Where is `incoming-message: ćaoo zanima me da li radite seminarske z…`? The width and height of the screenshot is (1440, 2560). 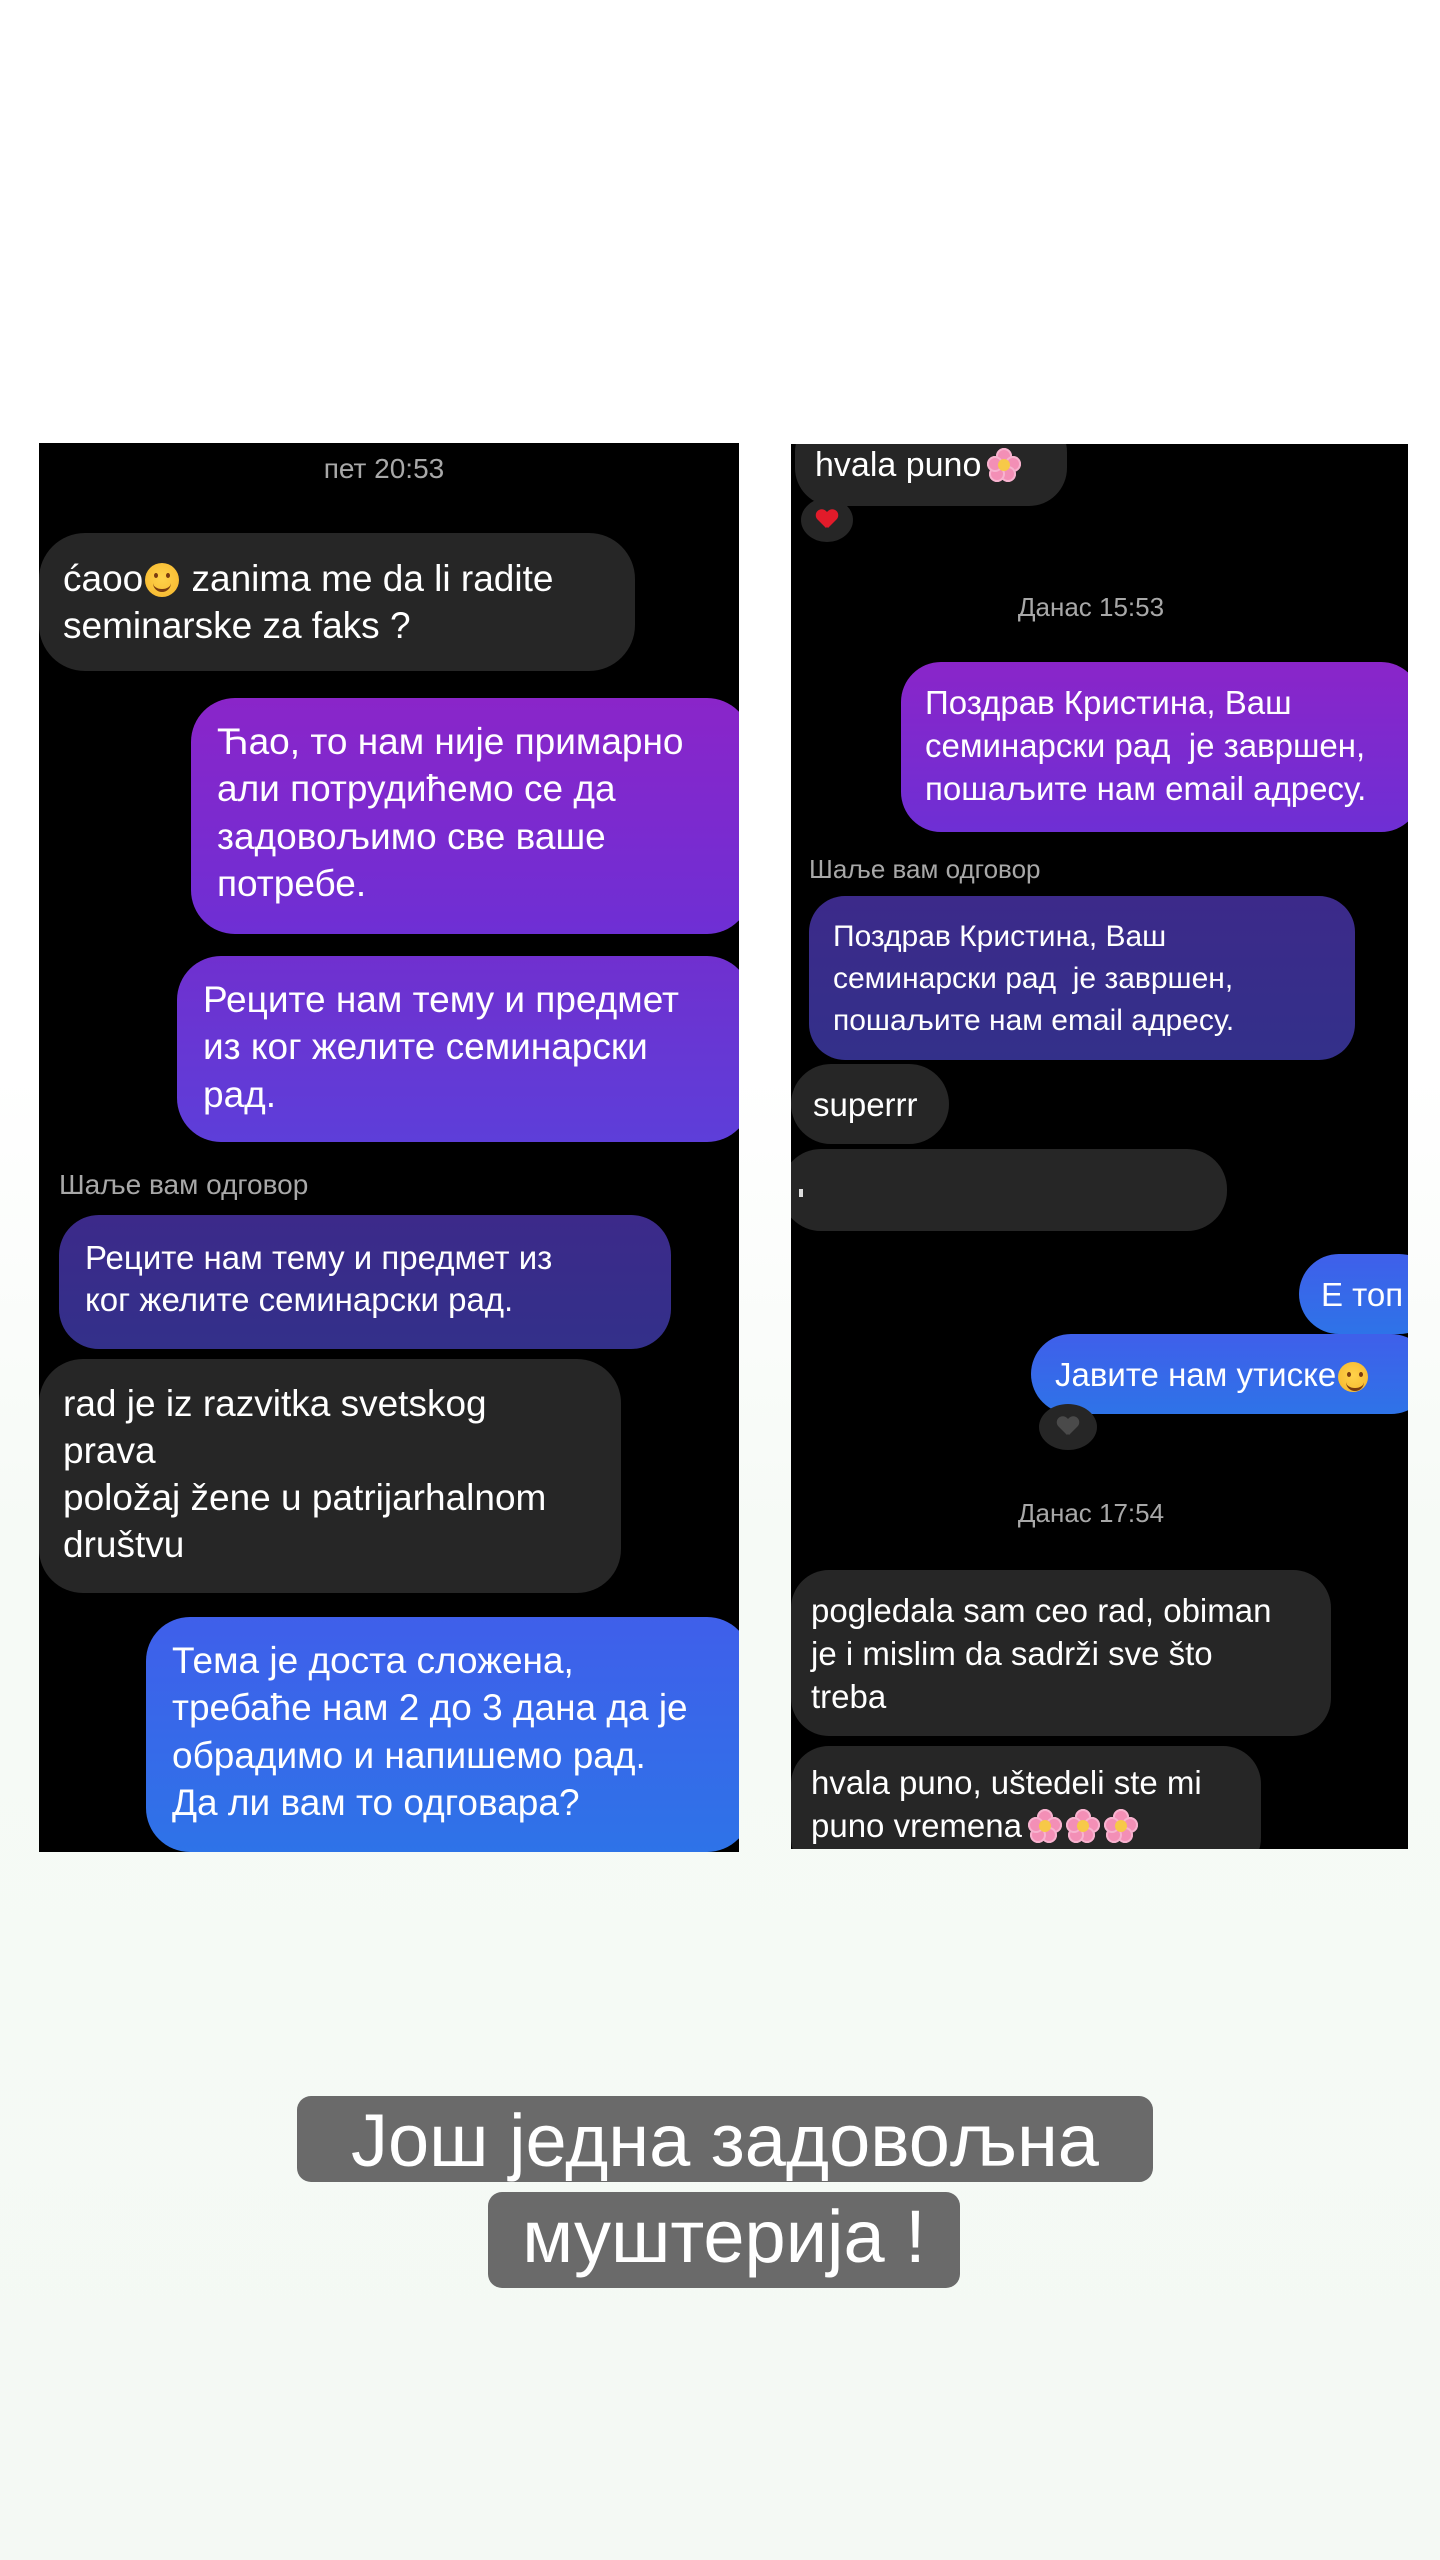
incoming-message: ćaoo zanima me da li radite seminarske z… is located at coordinates (337, 602).